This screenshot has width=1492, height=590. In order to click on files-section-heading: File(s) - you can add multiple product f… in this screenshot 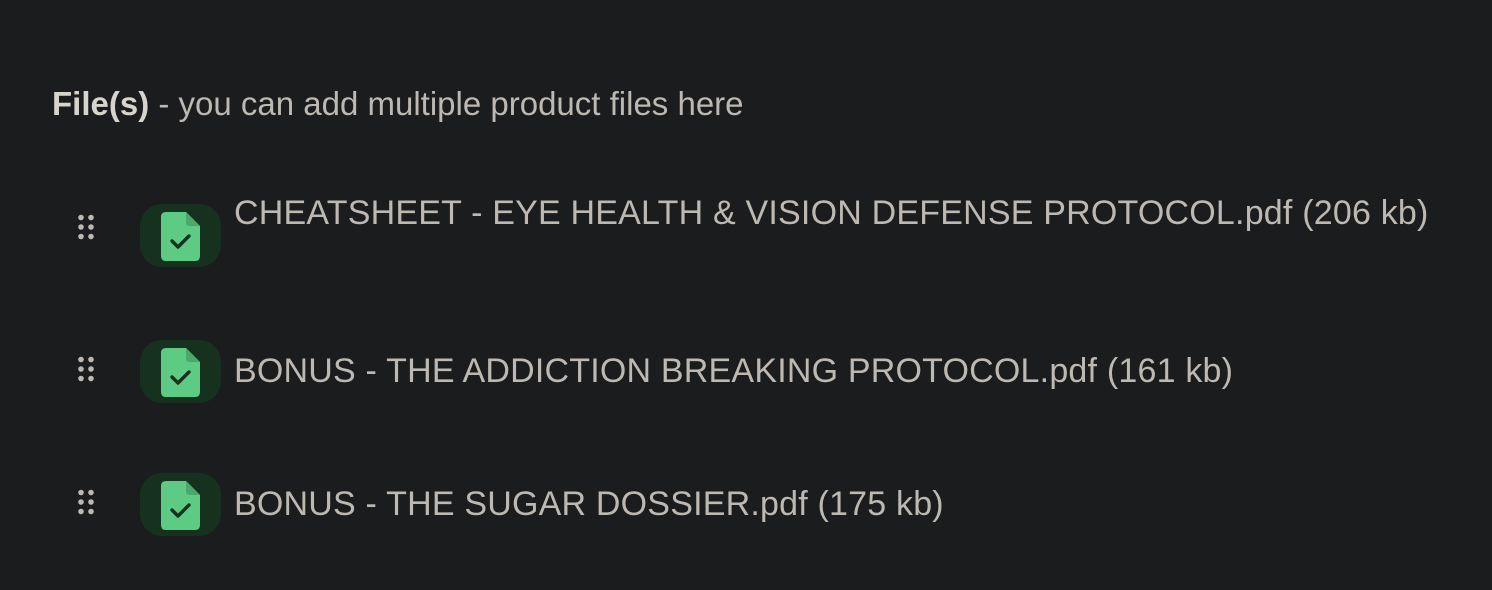, I will do `click(398, 104)`.